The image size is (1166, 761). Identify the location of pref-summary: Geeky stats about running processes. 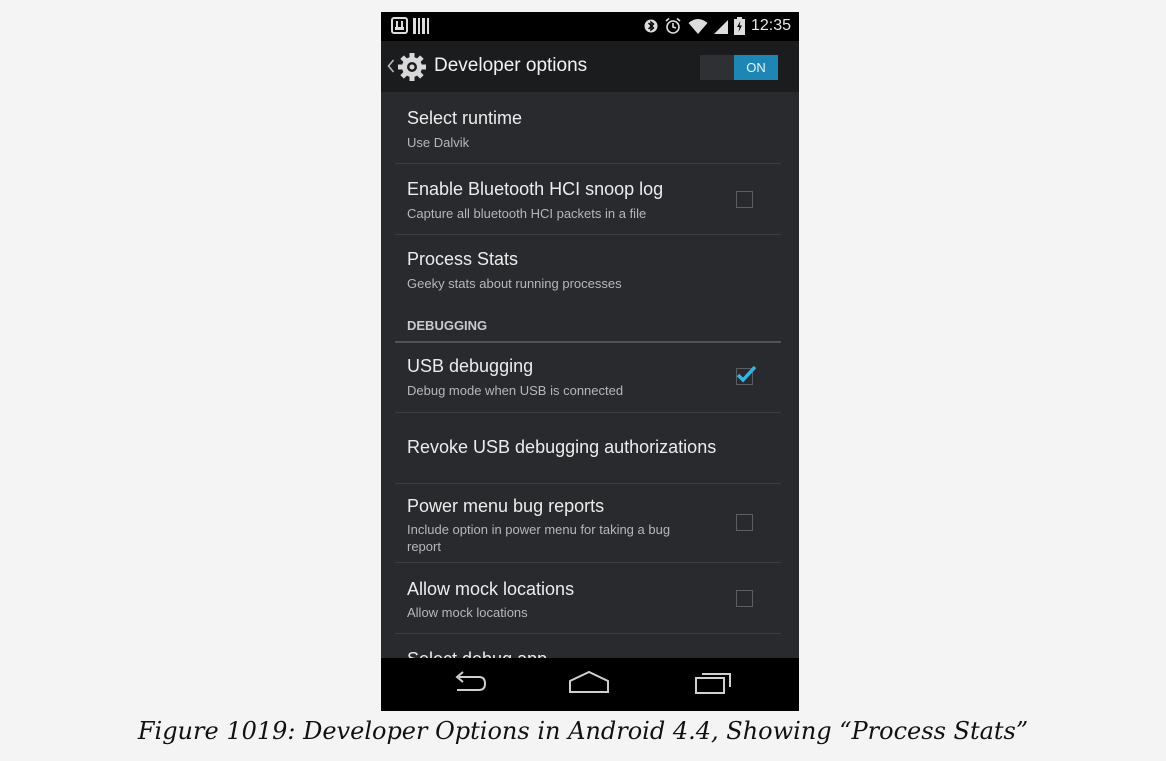
(514, 283).